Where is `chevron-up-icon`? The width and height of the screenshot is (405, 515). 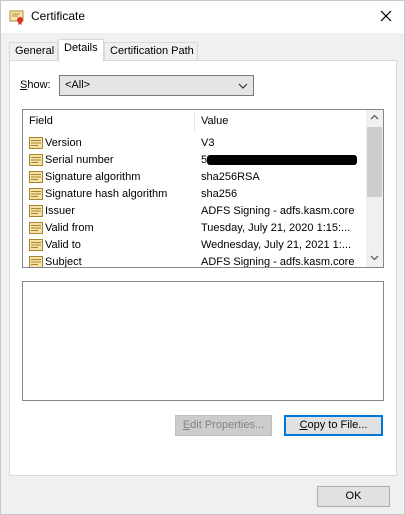
chevron-up-icon is located at coordinates (374, 119).